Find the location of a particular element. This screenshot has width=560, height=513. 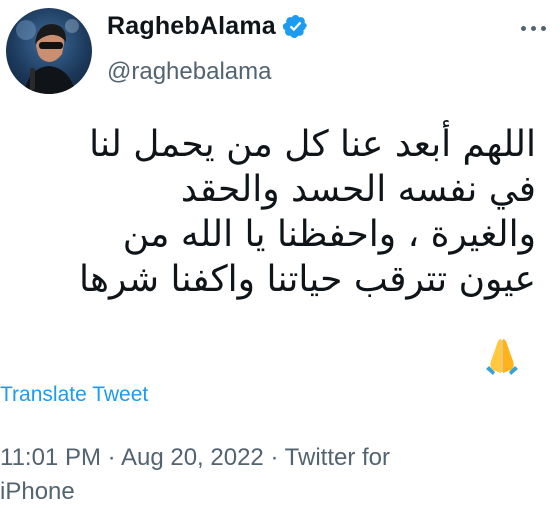

author-name-row: RaghebAlama is located at coordinates (208, 26).